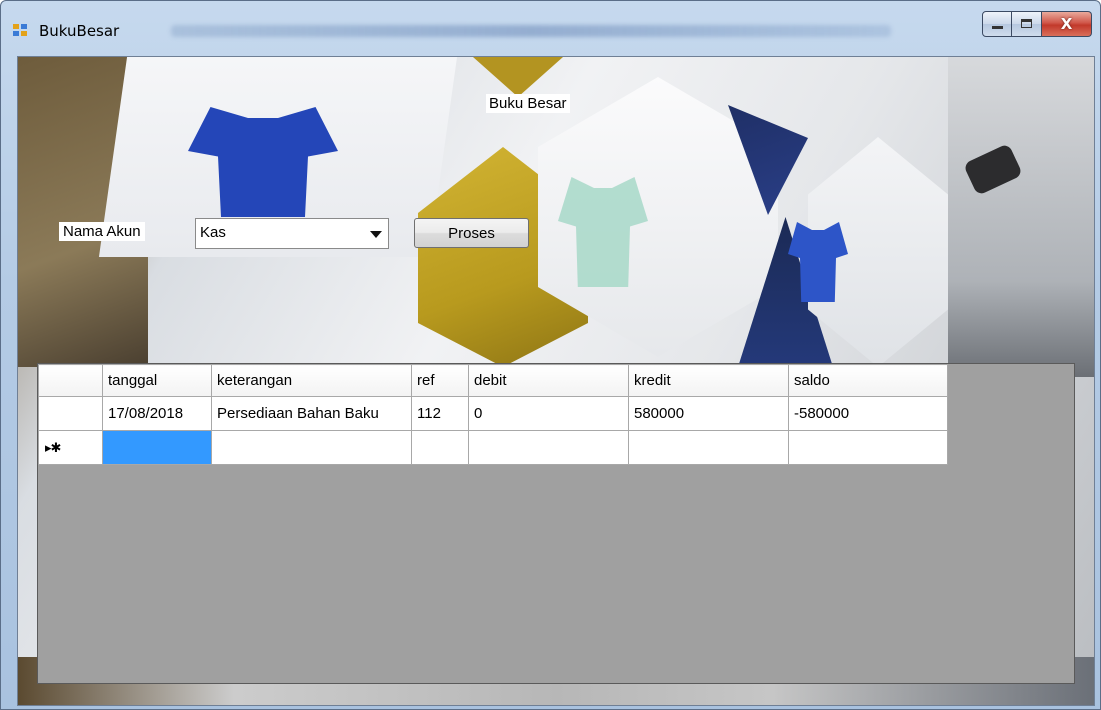 The height and width of the screenshot is (710, 1101). What do you see at coordinates (708, 447) in the screenshot?
I see `new-row-cell-kredit` at bounding box center [708, 447].